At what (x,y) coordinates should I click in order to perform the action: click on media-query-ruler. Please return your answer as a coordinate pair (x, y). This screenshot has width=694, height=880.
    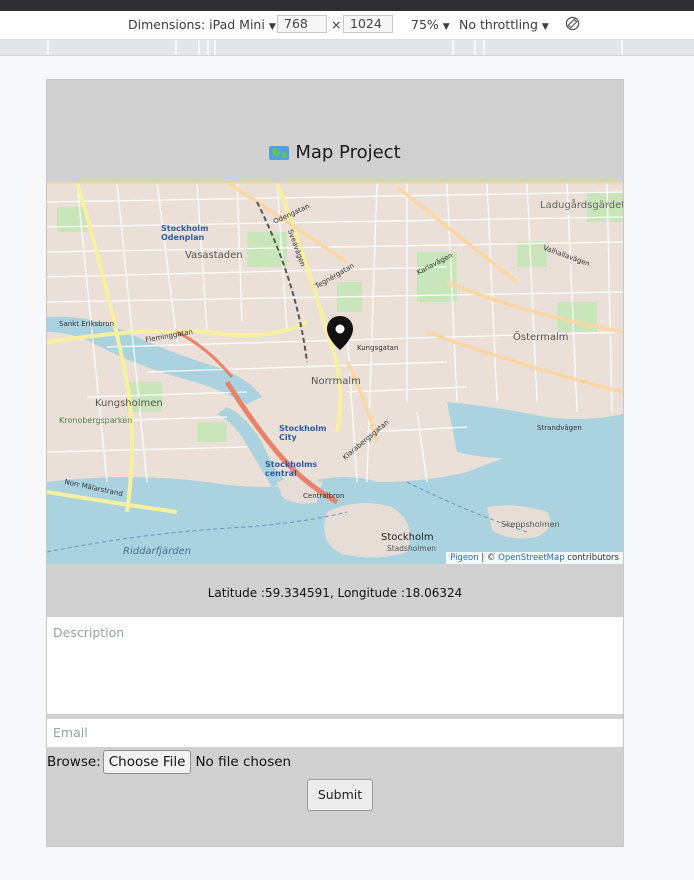
    Looking at the image, I should click on (347, 48).